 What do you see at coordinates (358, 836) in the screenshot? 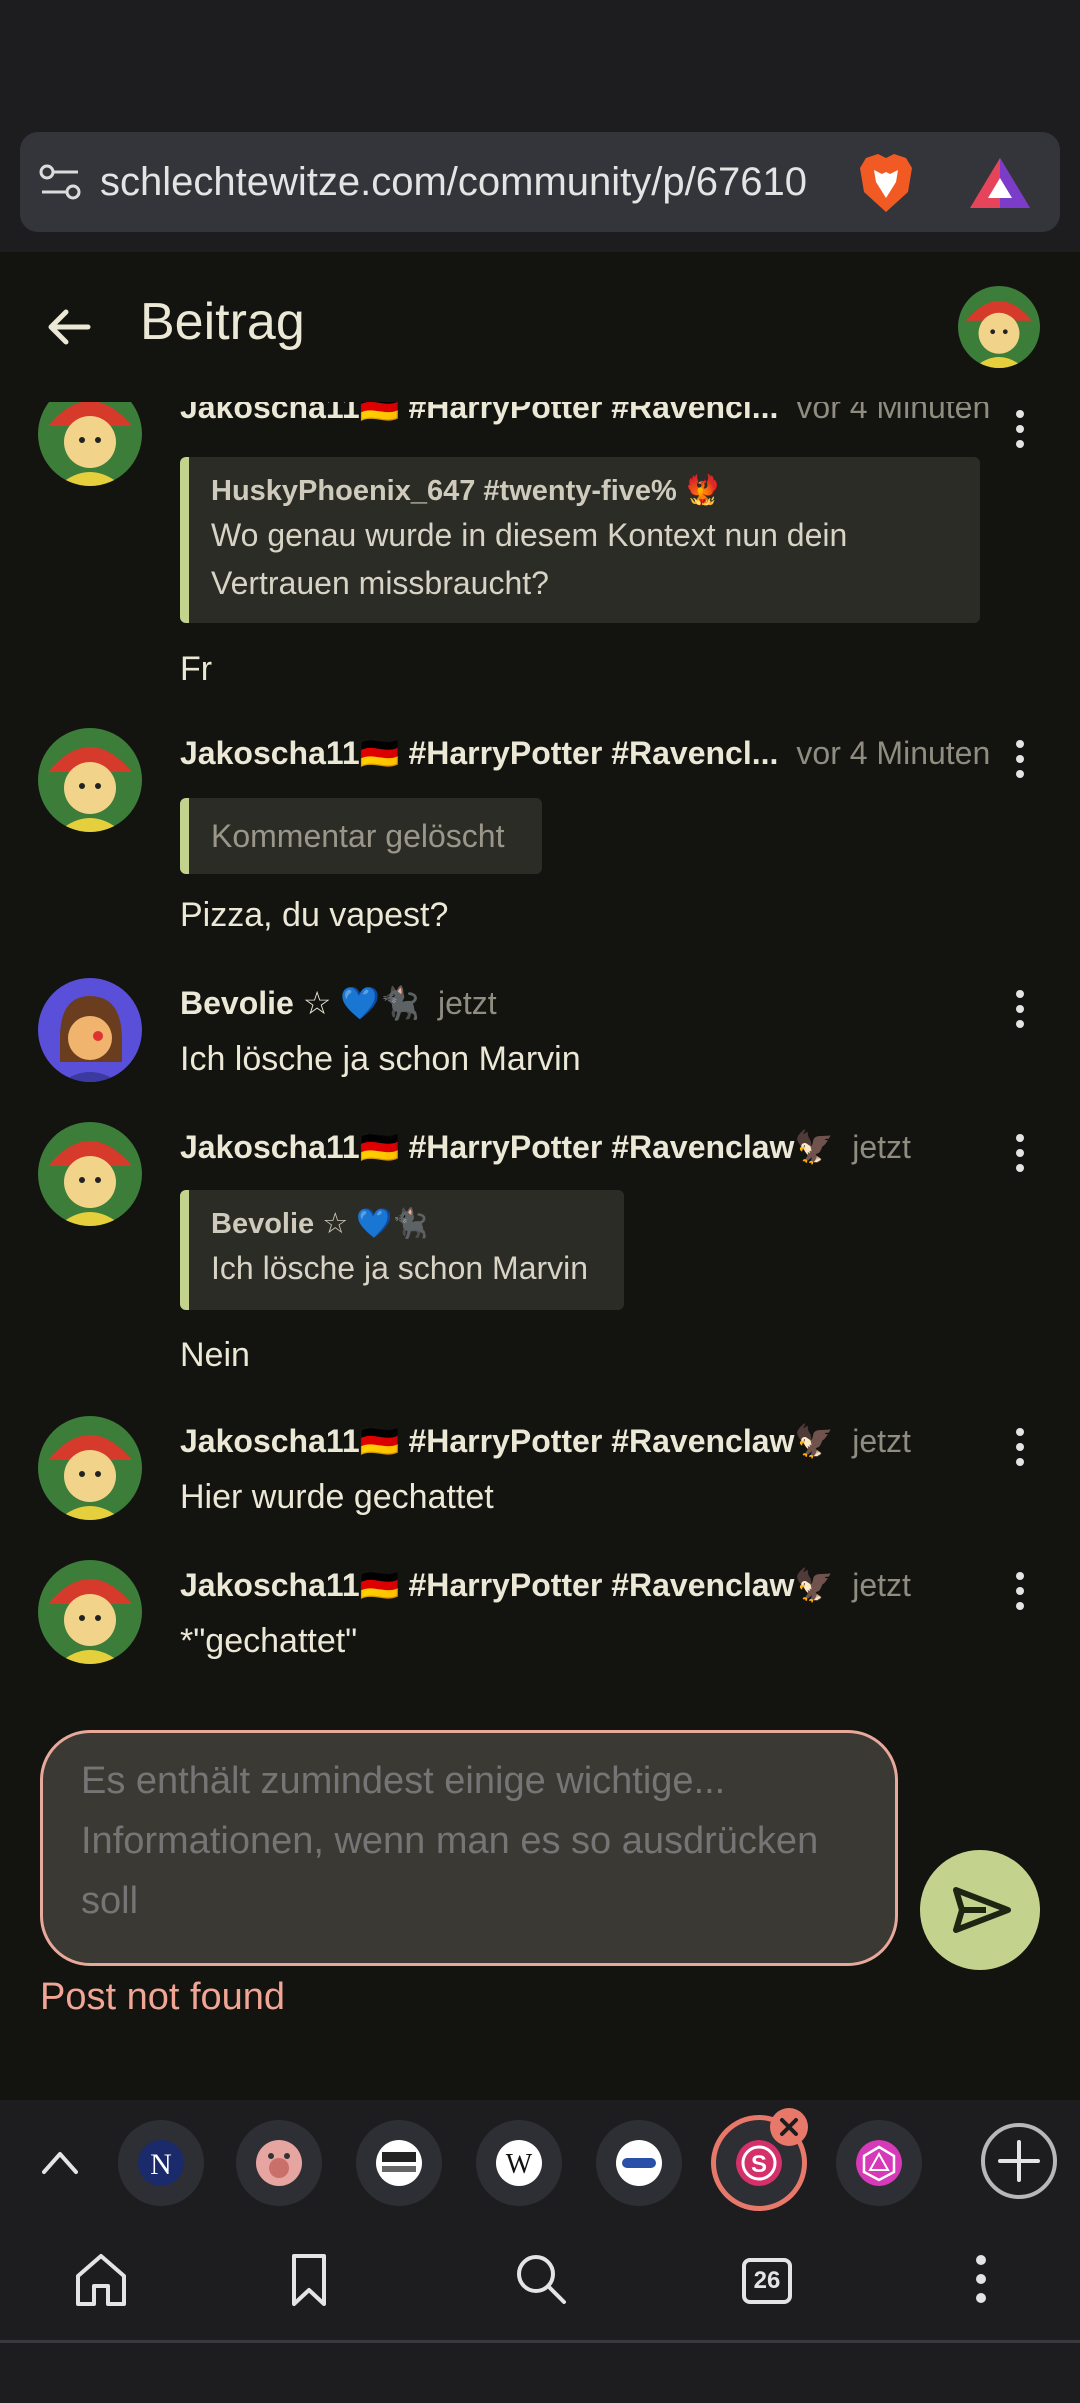
I see `deleted-comment-label: Kommentar gelöscht` at bounding box center [358, 836].